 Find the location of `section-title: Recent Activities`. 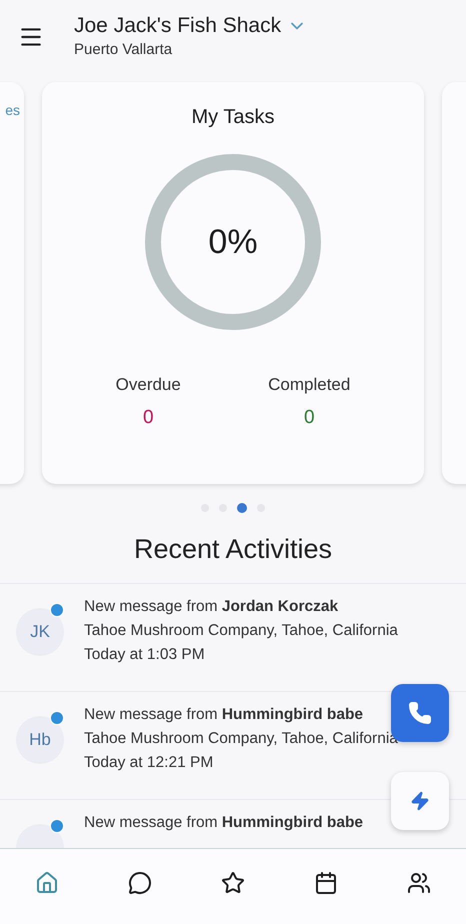

section-title: Recent Activities is located at coordinates (233, 549).